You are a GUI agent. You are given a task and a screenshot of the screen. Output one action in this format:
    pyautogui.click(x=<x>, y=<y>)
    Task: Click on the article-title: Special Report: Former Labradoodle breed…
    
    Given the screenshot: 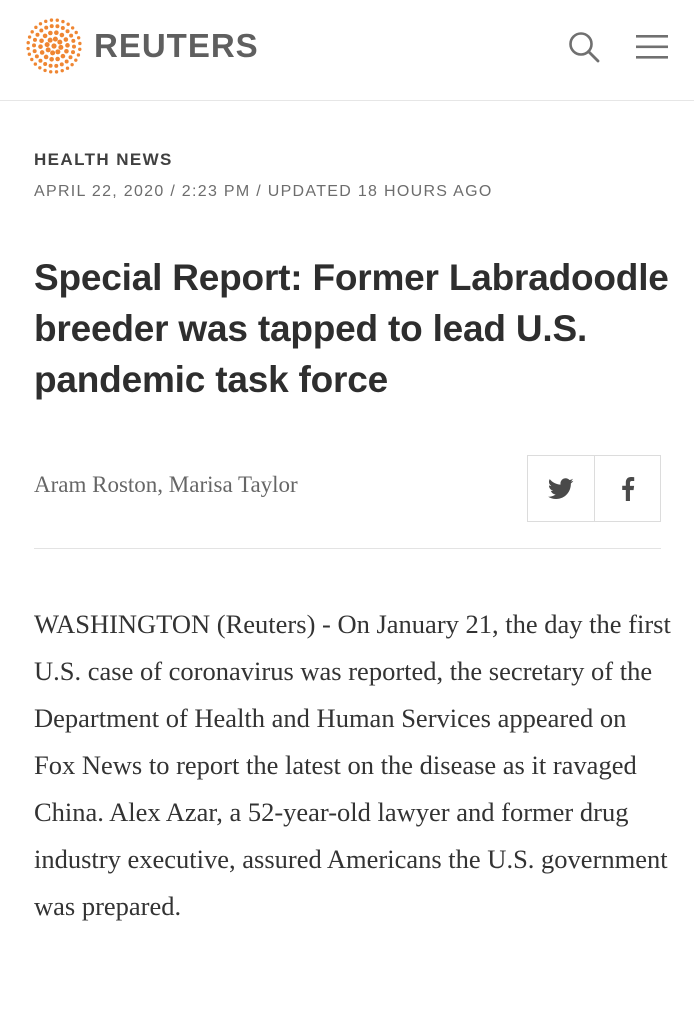 What is the action you would take?
    pyautogui.click(x=351, y=328)
    